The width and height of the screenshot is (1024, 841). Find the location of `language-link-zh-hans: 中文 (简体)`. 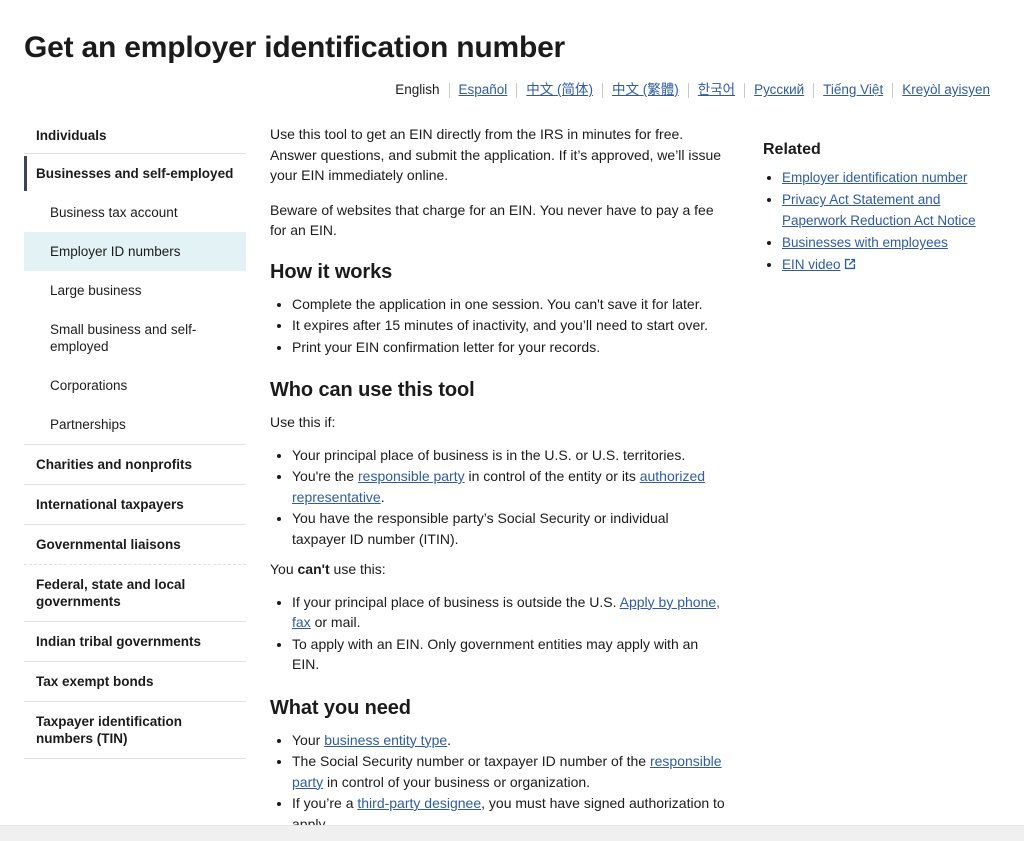

language-link-zh-hans: 中文 (简体) is located at coordinates (559, 90).